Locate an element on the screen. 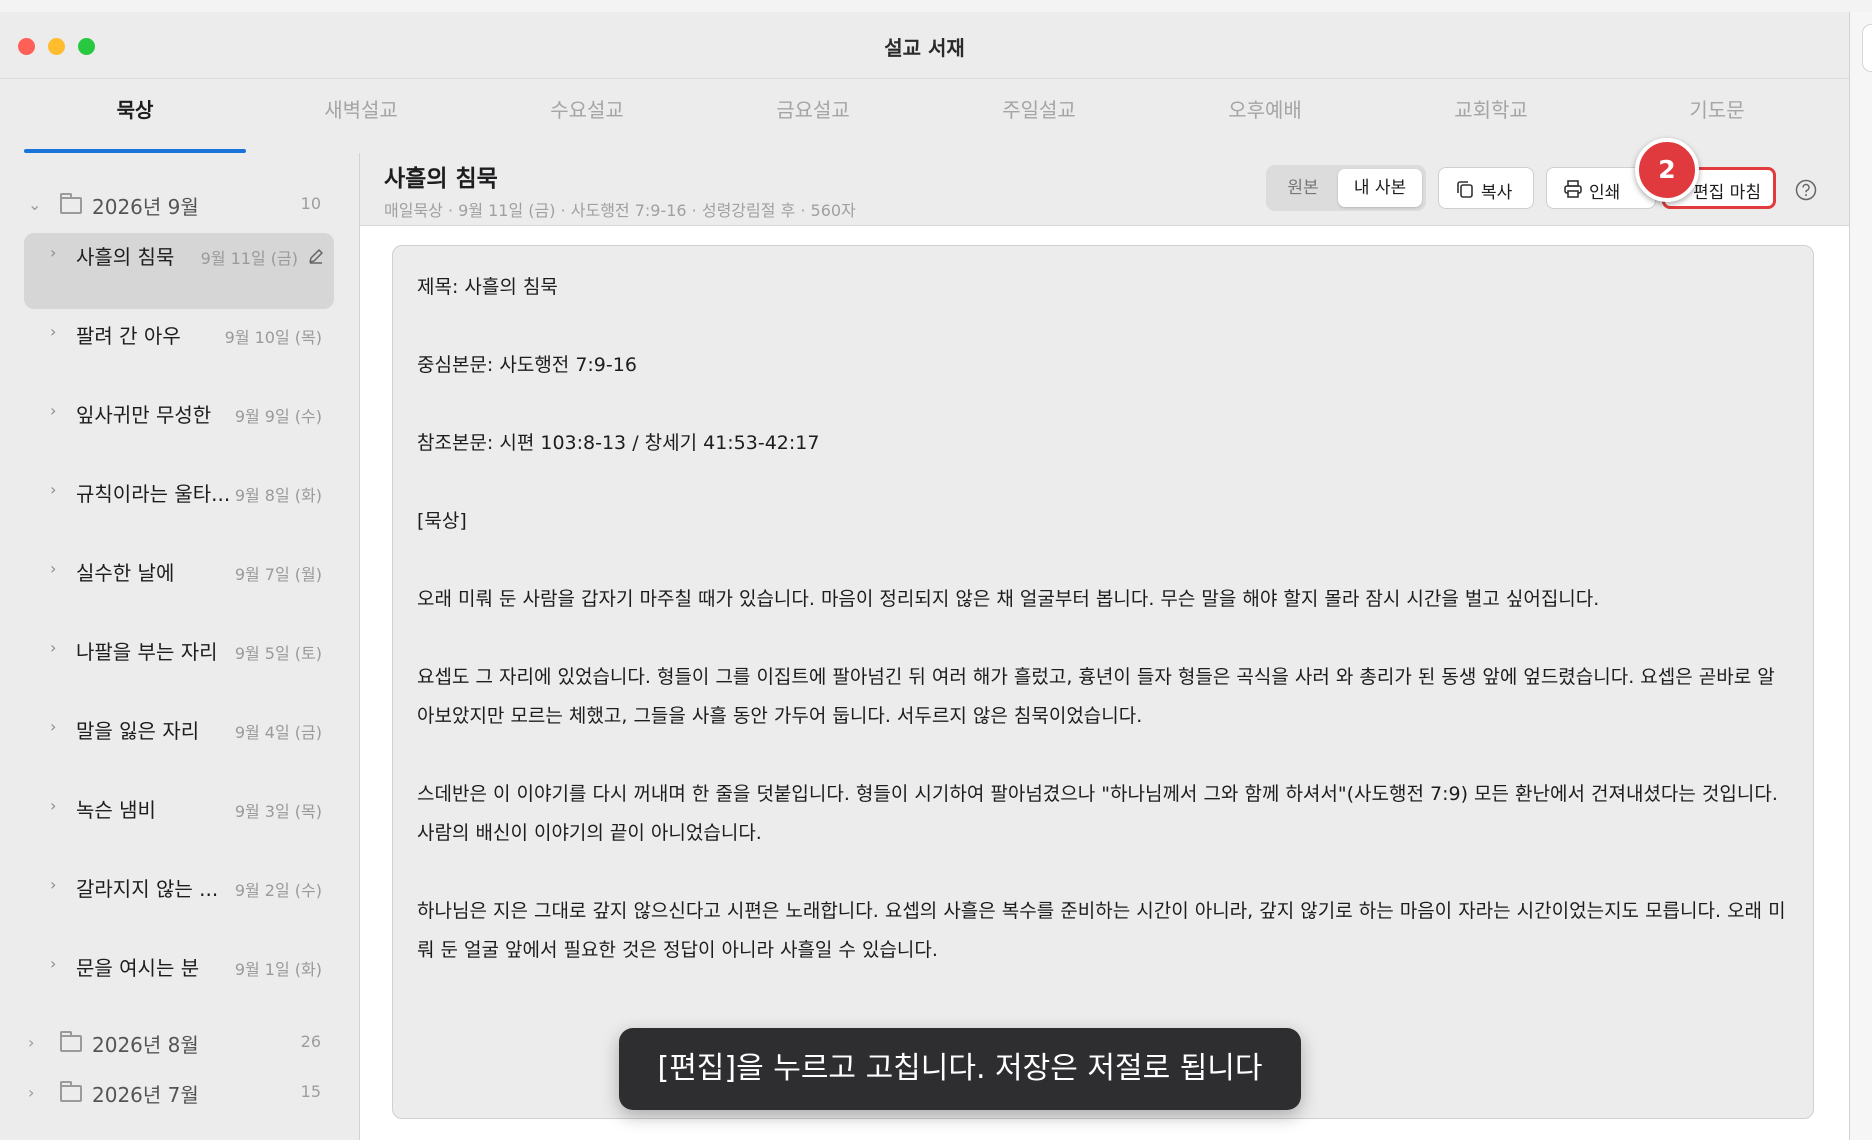 The image size is (1872, 1140). folder-name: 2026년 7월 is located at coordinates (145, 1095).